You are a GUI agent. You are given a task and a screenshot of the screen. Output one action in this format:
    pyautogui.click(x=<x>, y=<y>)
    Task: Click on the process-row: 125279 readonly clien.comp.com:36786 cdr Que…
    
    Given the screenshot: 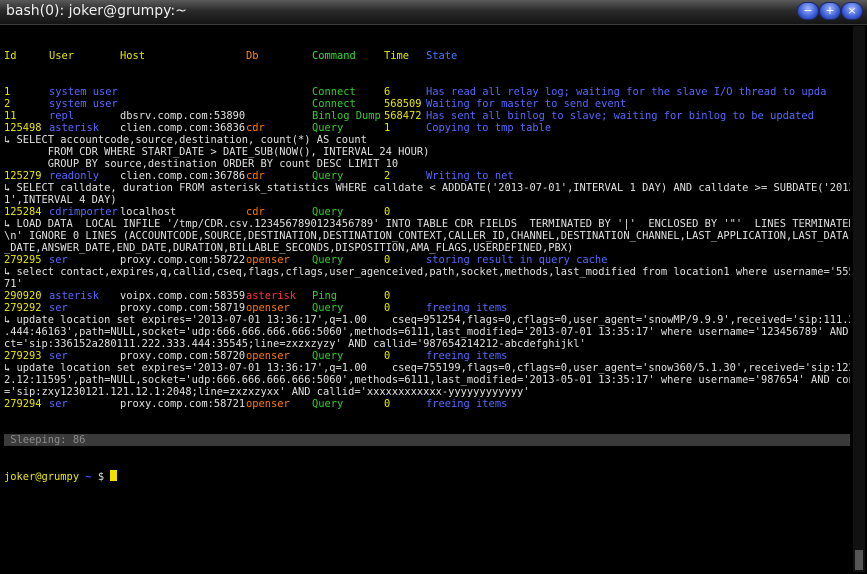 What is the action you would take?
    pyautogui.click(x=427, y=176)
    